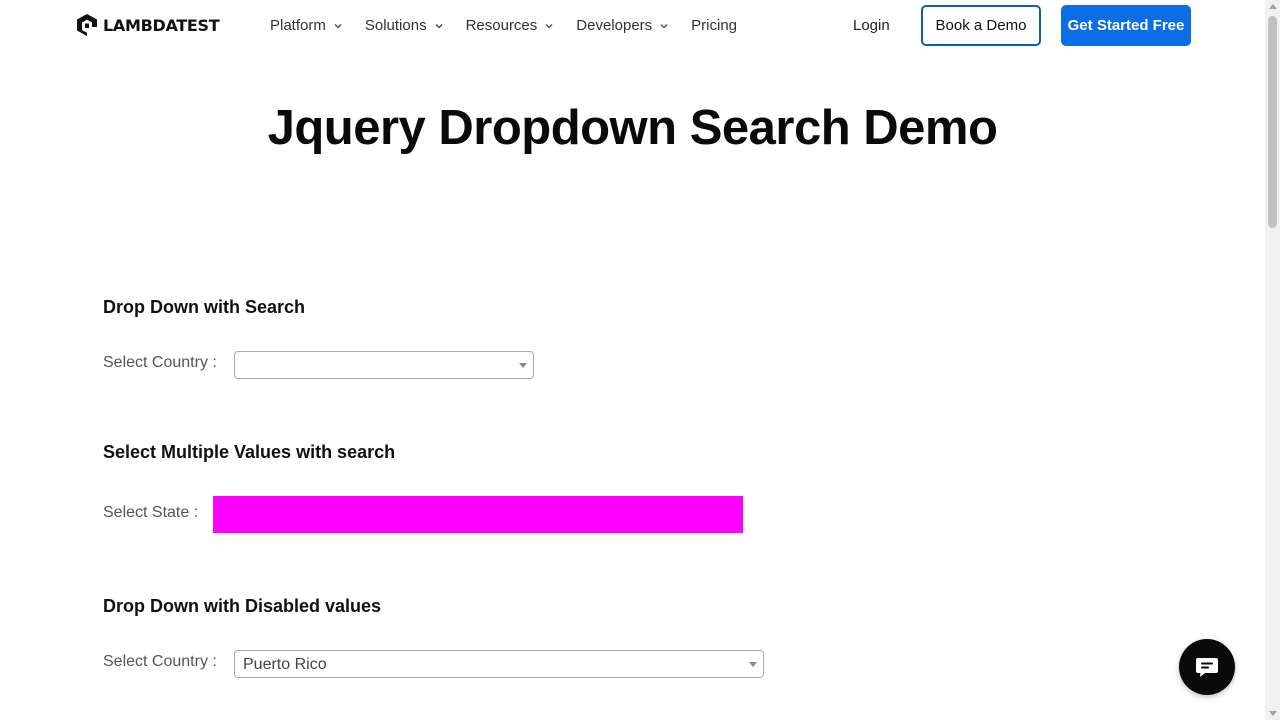  I want to click on login-link: Login, so click(871, 25).